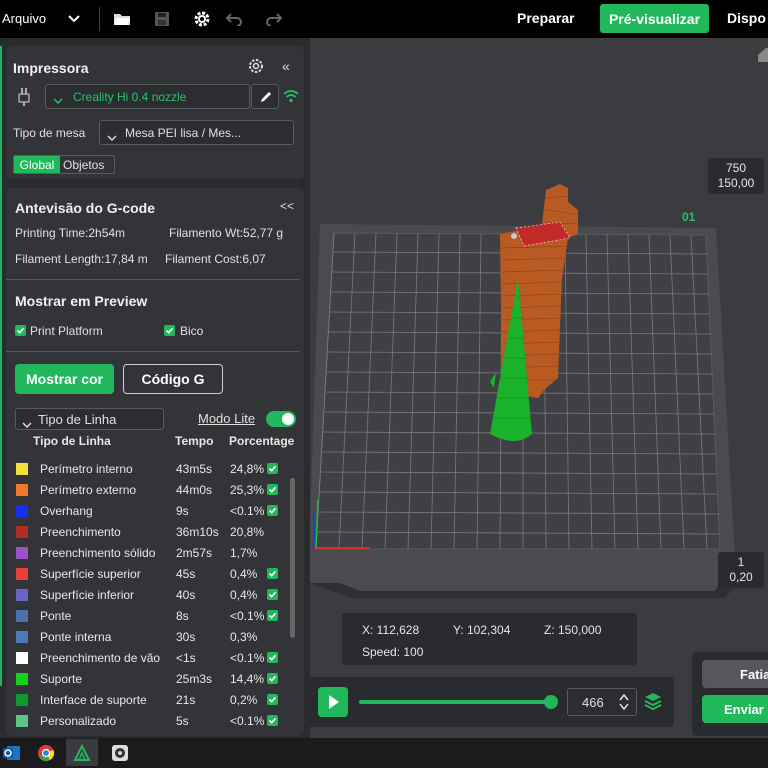 The image size is (768, 768). Describe the element at coordinates (286, 66) in the screenshot. I see `collapse-icon: «` at that location.